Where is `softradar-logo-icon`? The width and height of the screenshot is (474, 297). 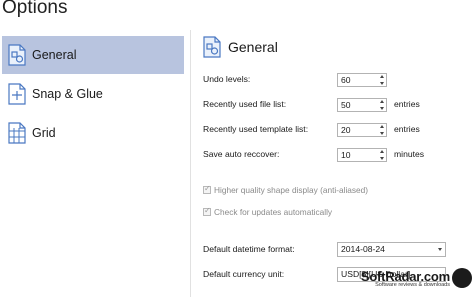 softradar-logo-icon is located at coordinates (462, 278).